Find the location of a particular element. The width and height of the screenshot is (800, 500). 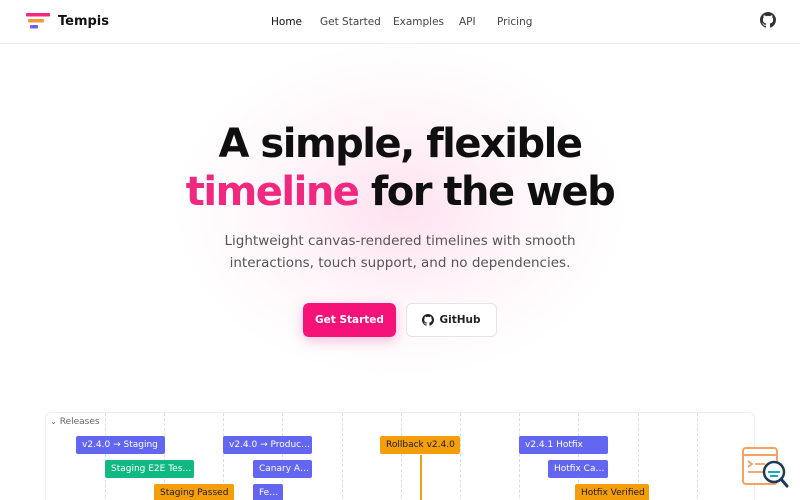

main-nav: Home Get Started Examples API Pricing is located at coordinates (400, 23).